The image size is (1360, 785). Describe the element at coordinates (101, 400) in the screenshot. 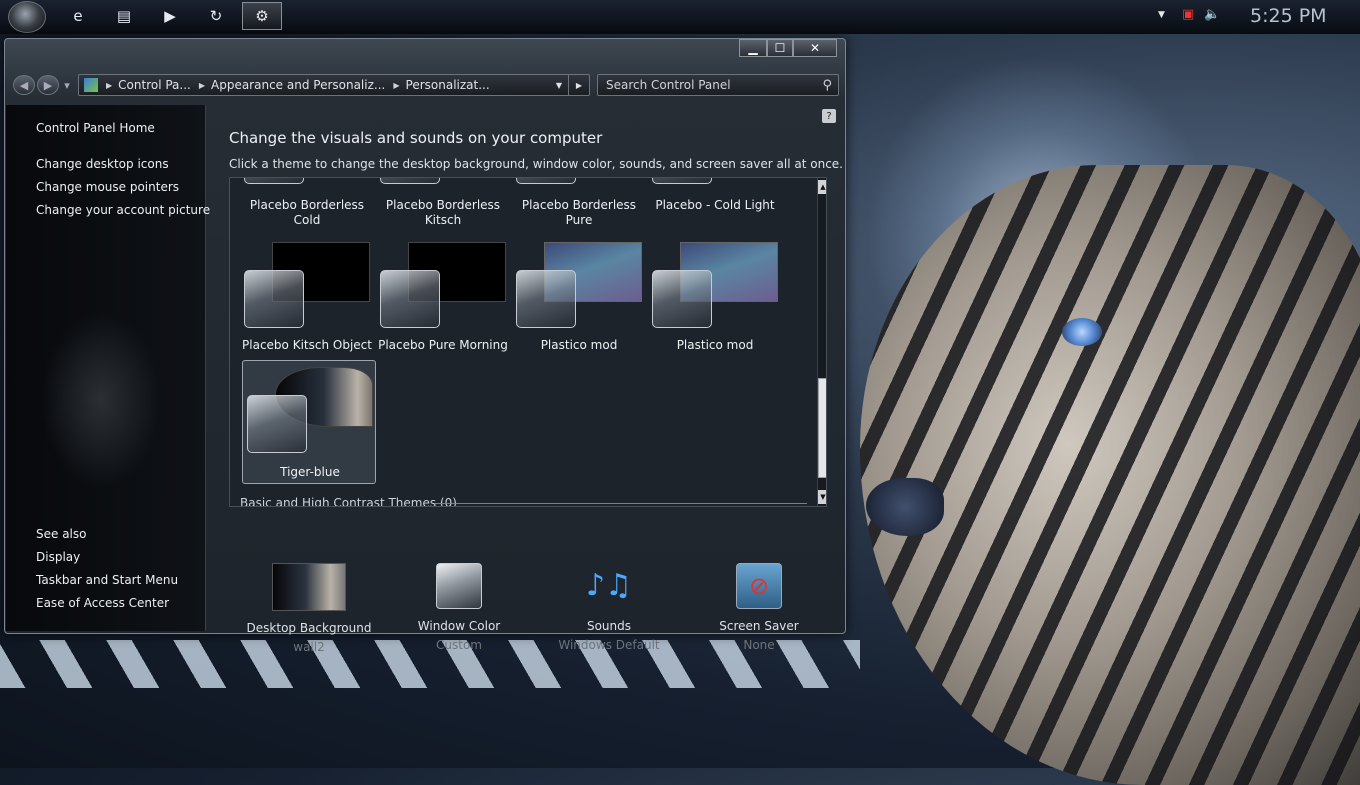

I see `dragon-emblem` at that location.